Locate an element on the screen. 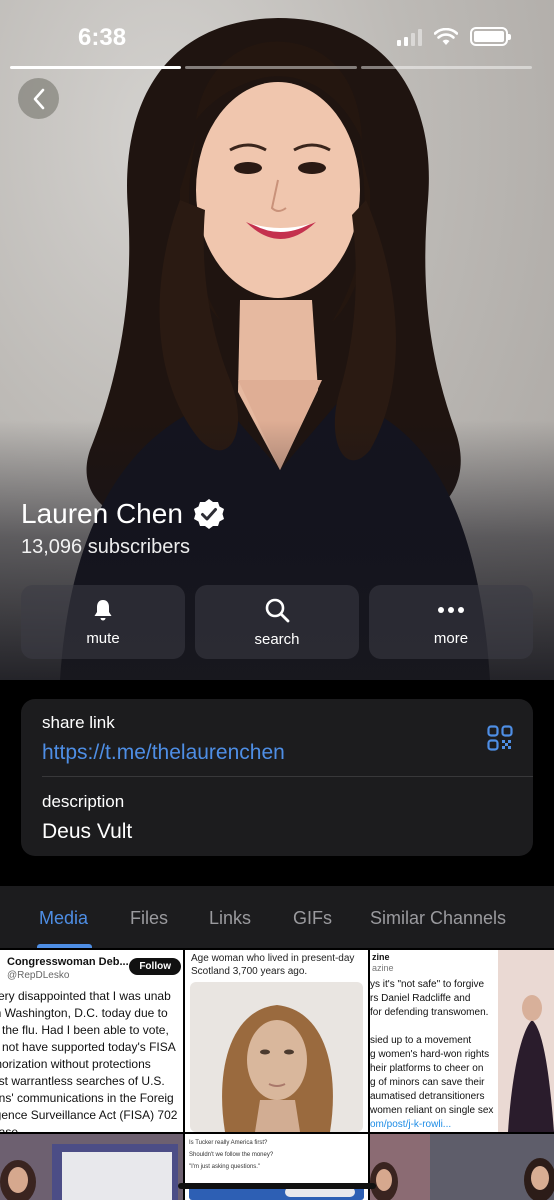 This screenshot has width=554, height=1200. article-source: zine is located at coordinates (381, 957).